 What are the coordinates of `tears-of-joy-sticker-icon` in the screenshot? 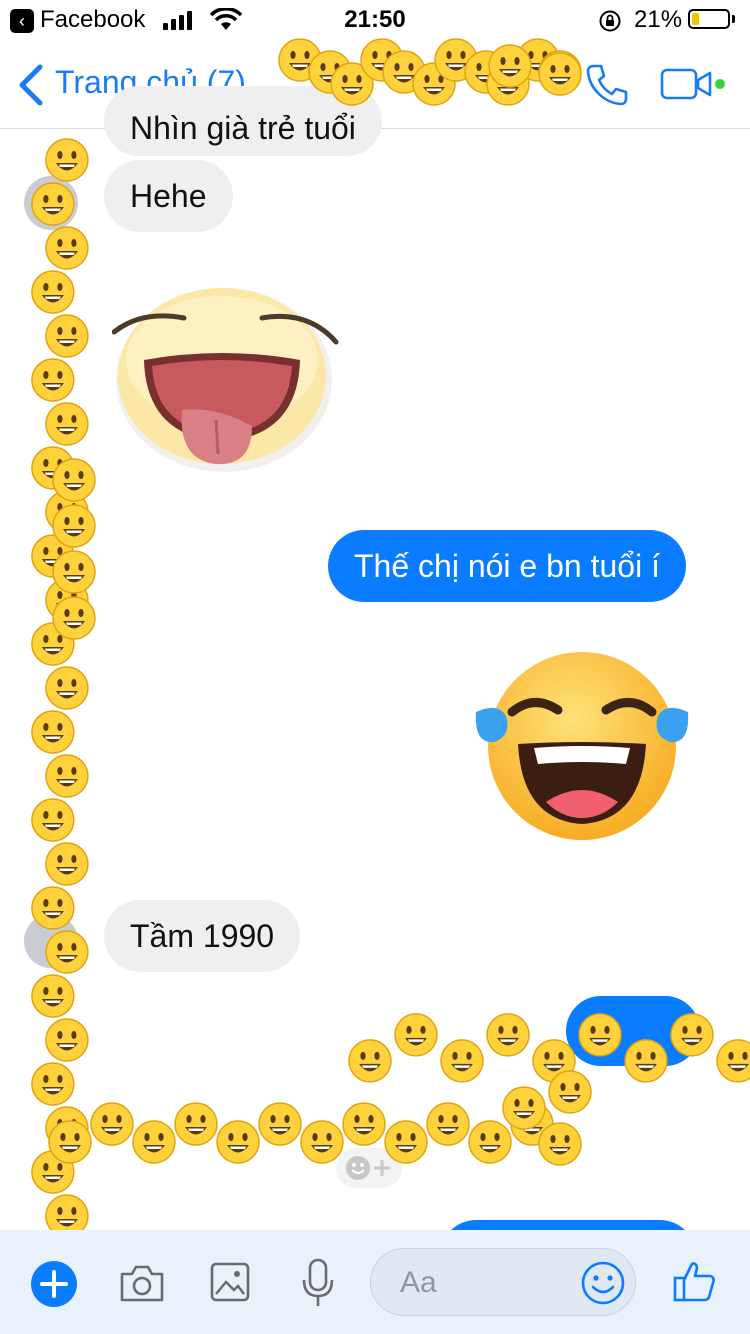 It's located at (582, 747).